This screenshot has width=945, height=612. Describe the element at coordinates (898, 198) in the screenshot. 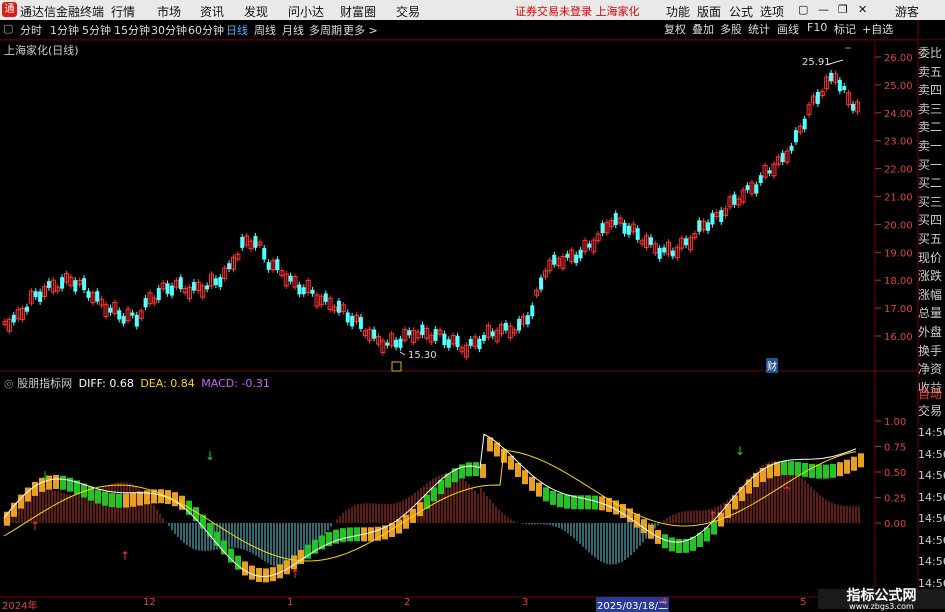

I see `price-tick-label: 21.00` at that location.